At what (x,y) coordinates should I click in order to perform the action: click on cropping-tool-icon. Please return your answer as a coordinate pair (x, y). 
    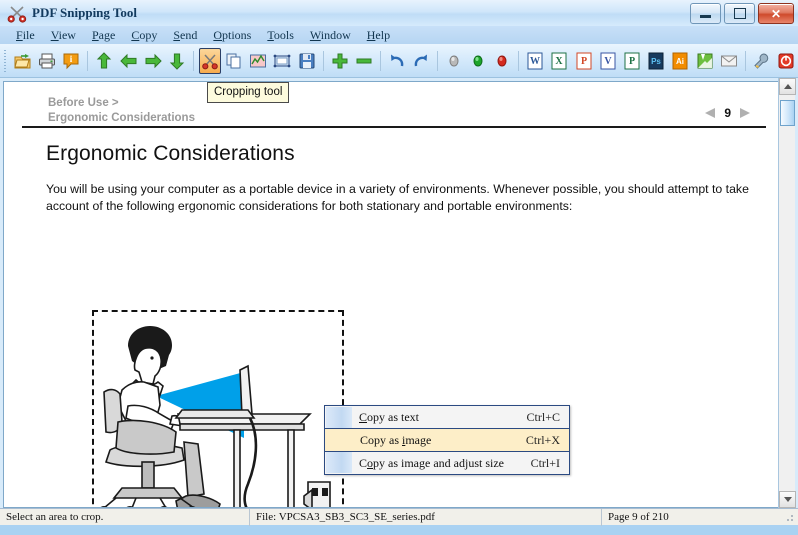
    Looking at the image, I should click on (210, 61).